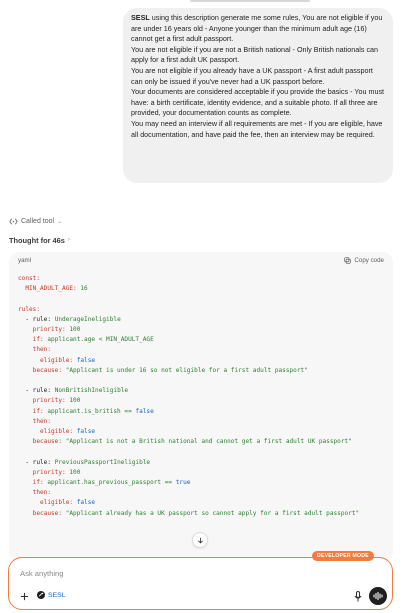 This screenshot has height=613, width=416. I want to click on waveform-icon, so click(378, 596).